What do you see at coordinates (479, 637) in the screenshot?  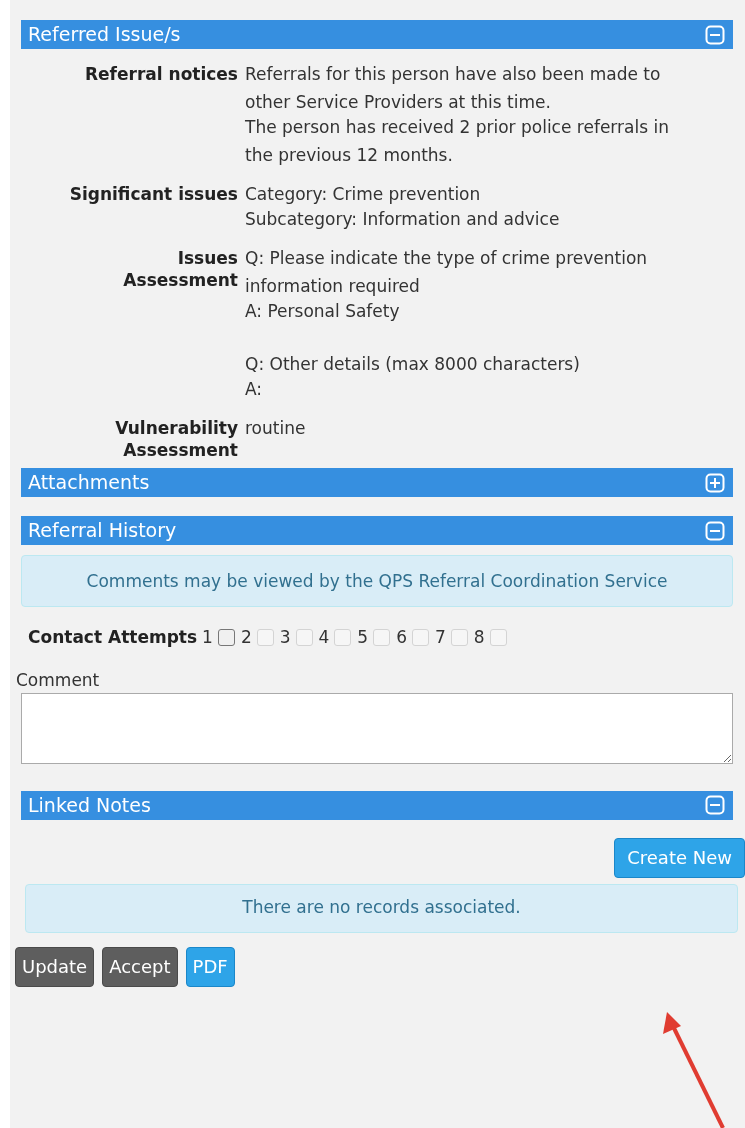 I see `attempt-number: 8` at bounding box center [479, 637].